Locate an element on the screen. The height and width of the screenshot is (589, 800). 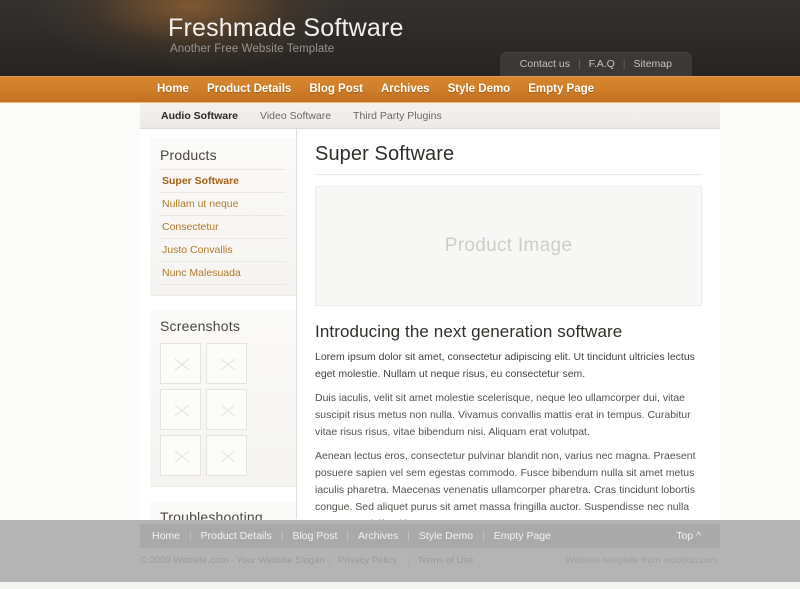
nav-item-style-demo: Style Demo is located at coordinates (479, 89).